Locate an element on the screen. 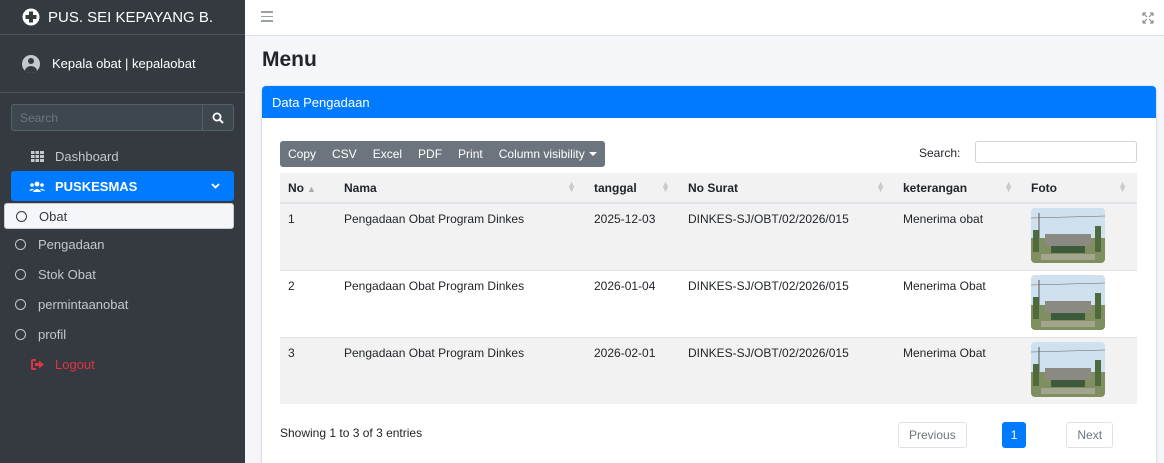 This screenshot has width=1164, height=463. user-avatar-icon is located at coordinates (31, 63).